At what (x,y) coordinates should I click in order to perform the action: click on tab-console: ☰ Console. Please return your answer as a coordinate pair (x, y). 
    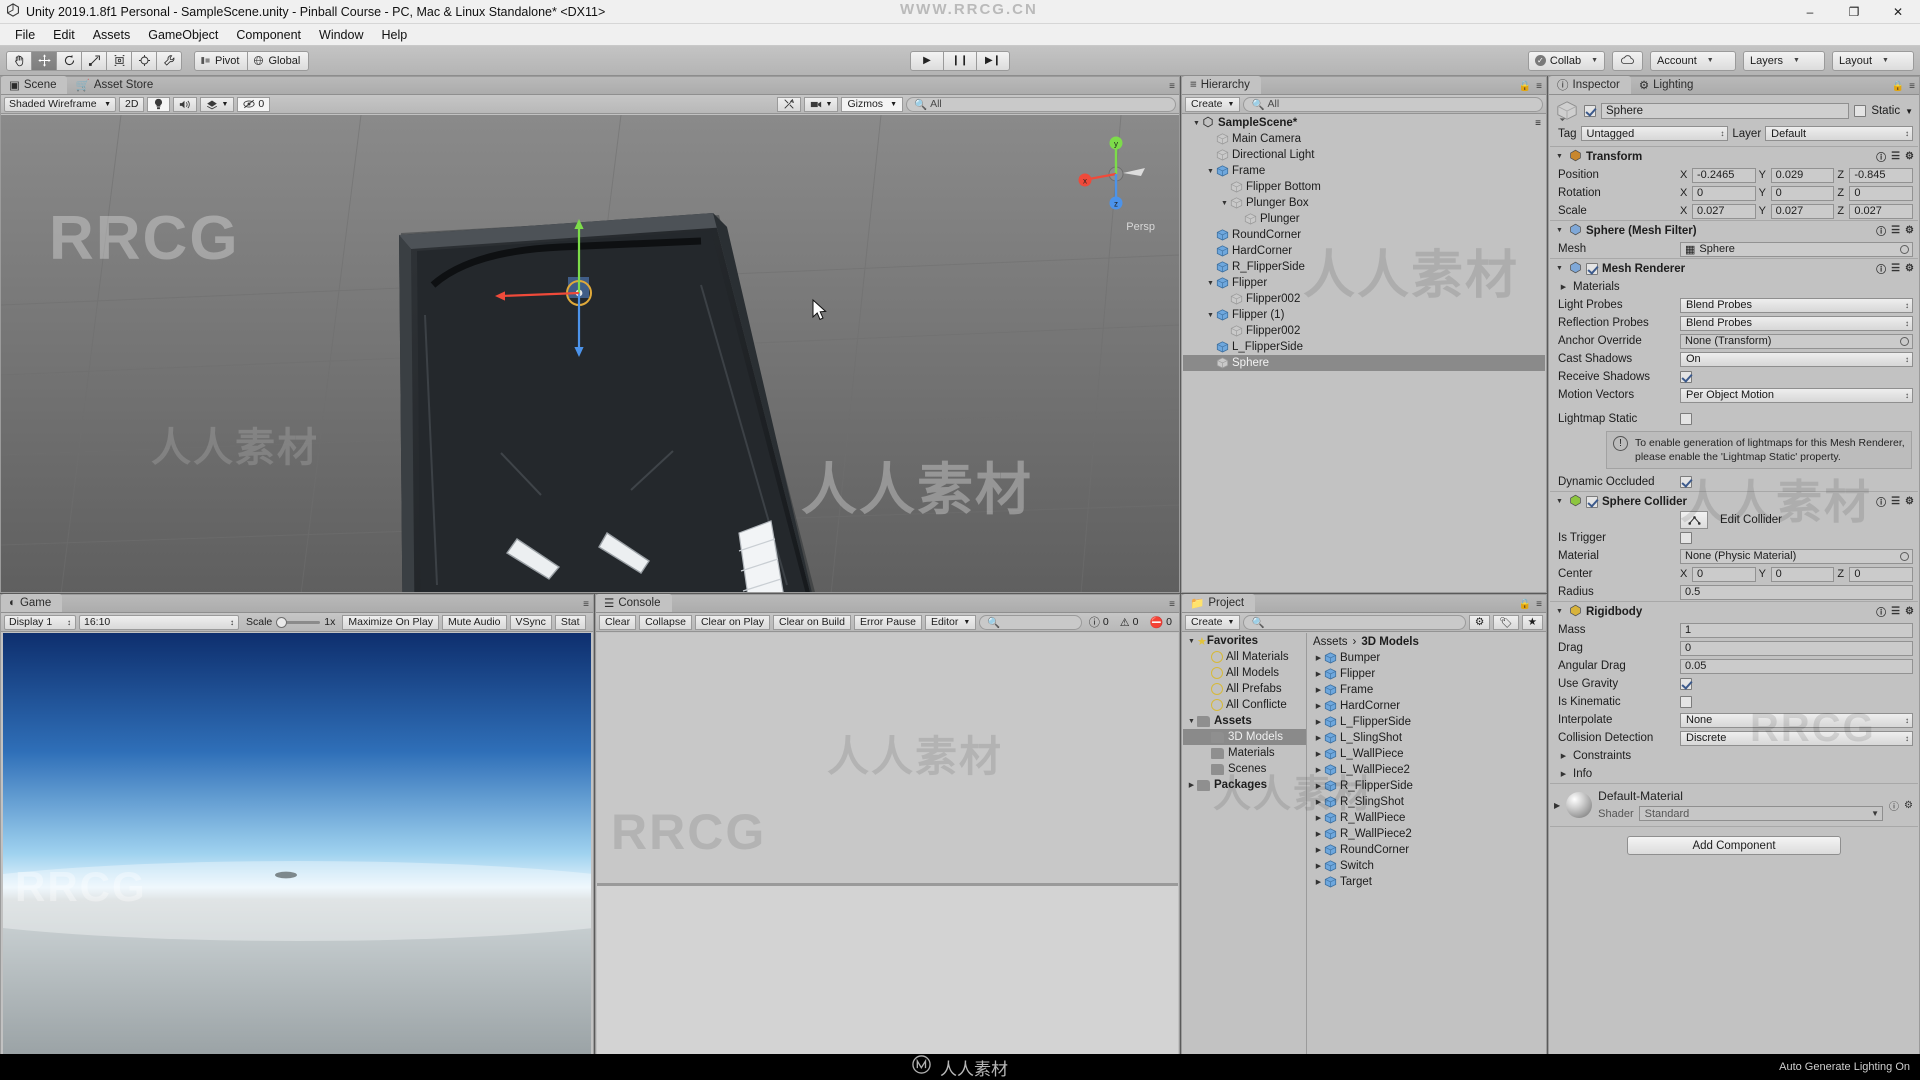
    Looking at the image, I should click on (634, 603).